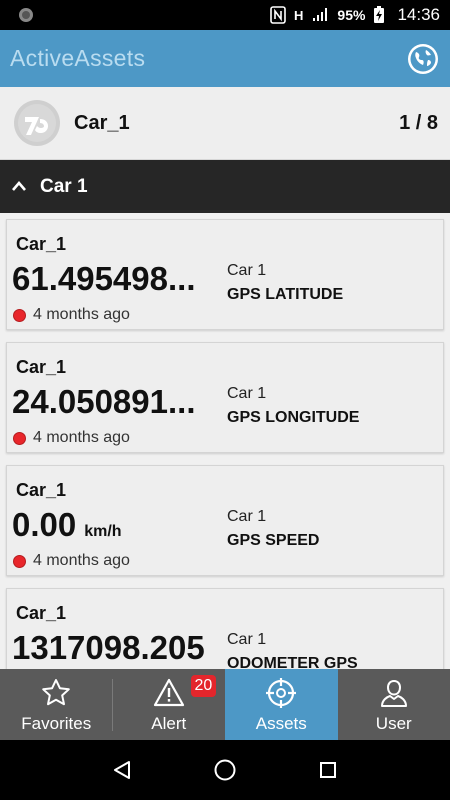 Image resolution: width=450 pixels, height=800 pixels. I want to click on group-header: Car 1, so click(225, 186).